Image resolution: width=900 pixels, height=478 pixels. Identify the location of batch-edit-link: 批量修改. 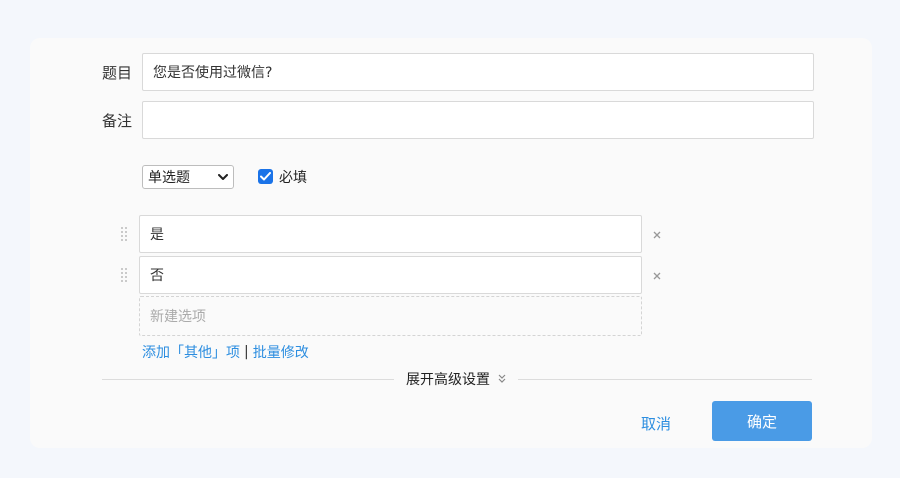
(281, 352).